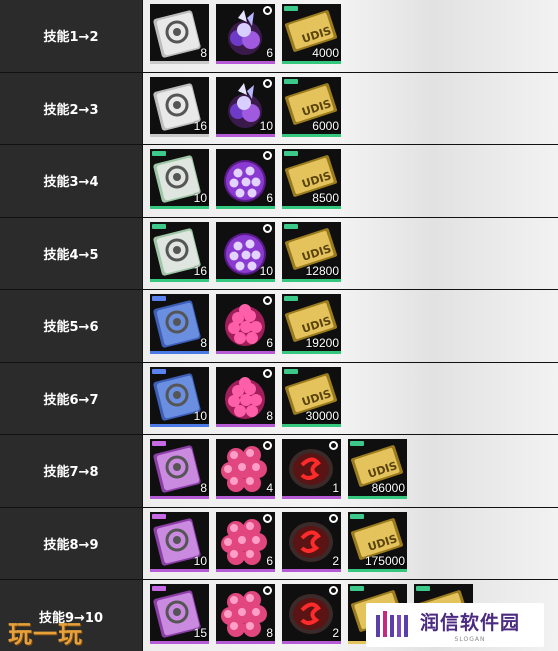  I want to click on skill-row: 技能4→5 16 10 UDIS 12800, so click(279, 253).